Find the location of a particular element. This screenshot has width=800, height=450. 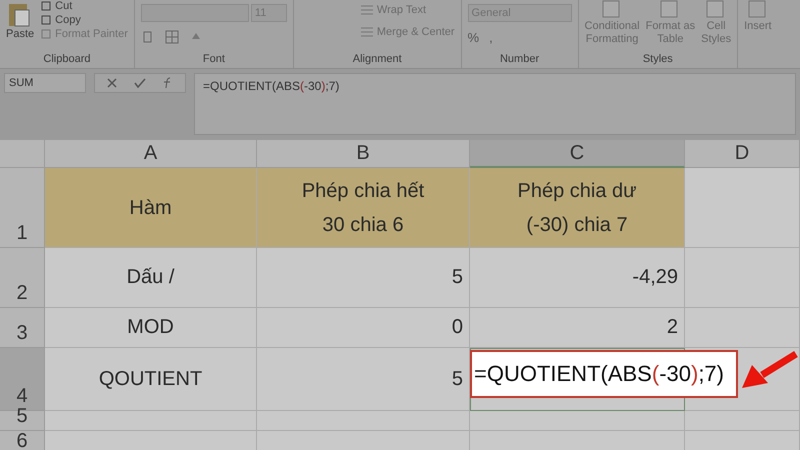

column-header: C is located at coordinates (577, 154).